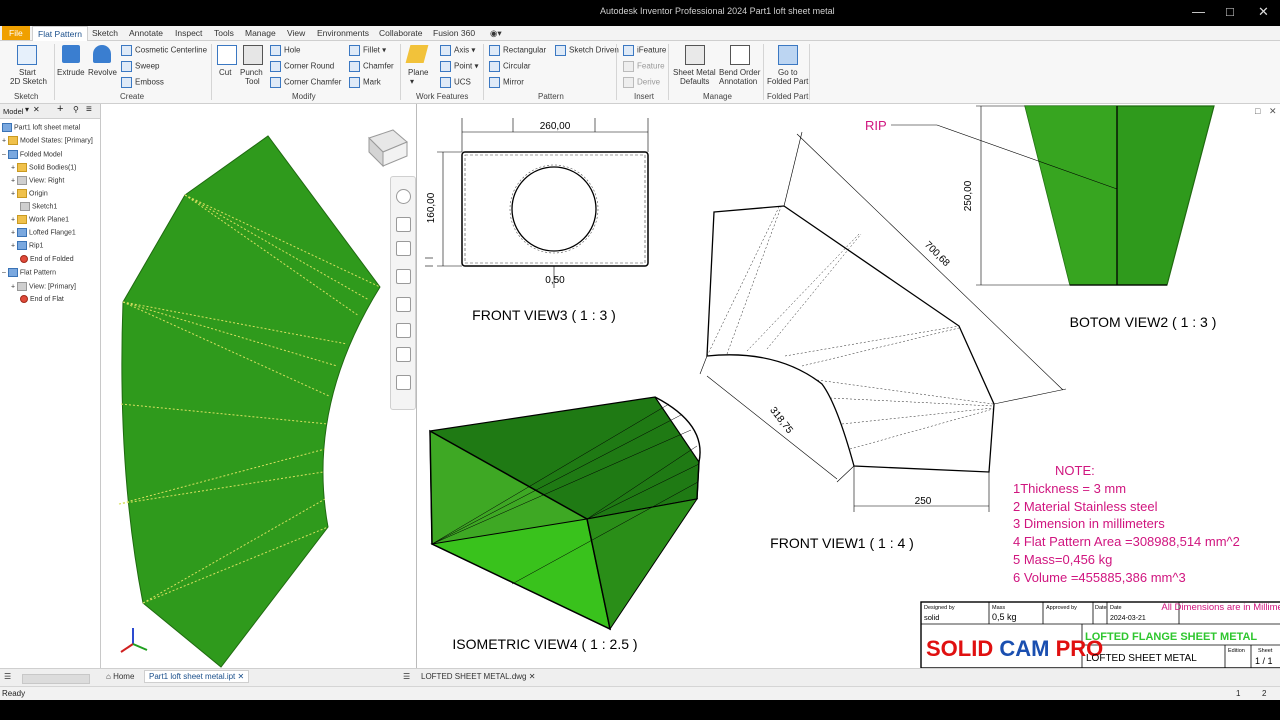 This screenshot has height=720, width=1280. Describe the element at coordinates (644, 66) in the screenshot. I see `feature-button: Feature` at that location.